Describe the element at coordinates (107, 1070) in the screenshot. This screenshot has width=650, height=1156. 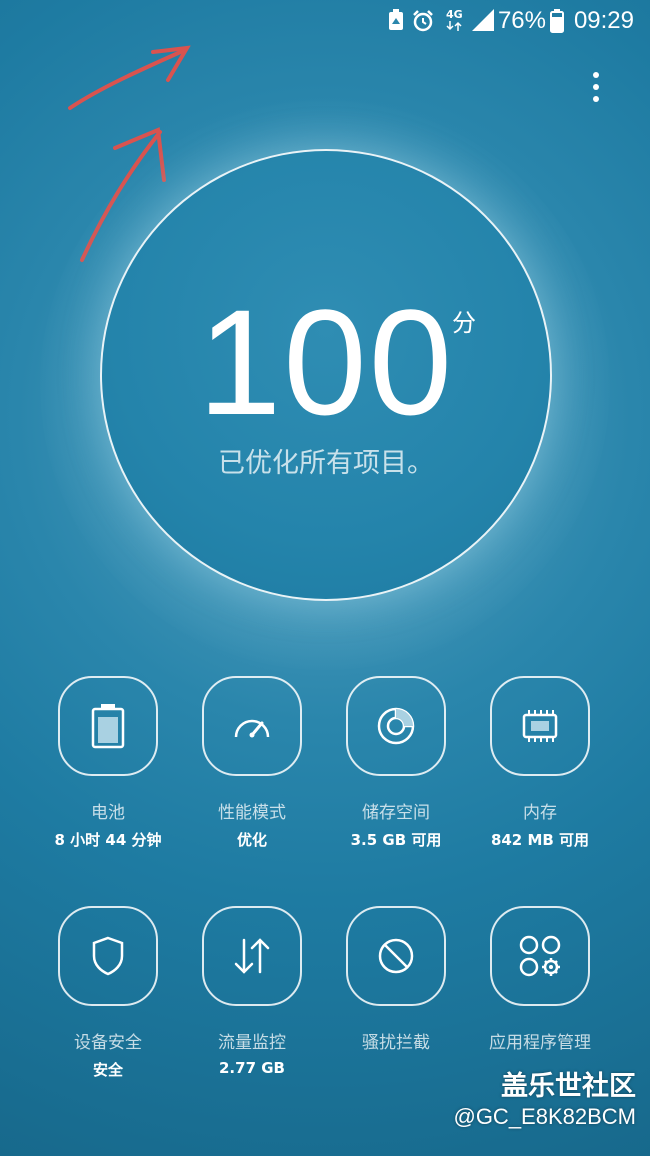
I see `tile-value: 安全` at that location.